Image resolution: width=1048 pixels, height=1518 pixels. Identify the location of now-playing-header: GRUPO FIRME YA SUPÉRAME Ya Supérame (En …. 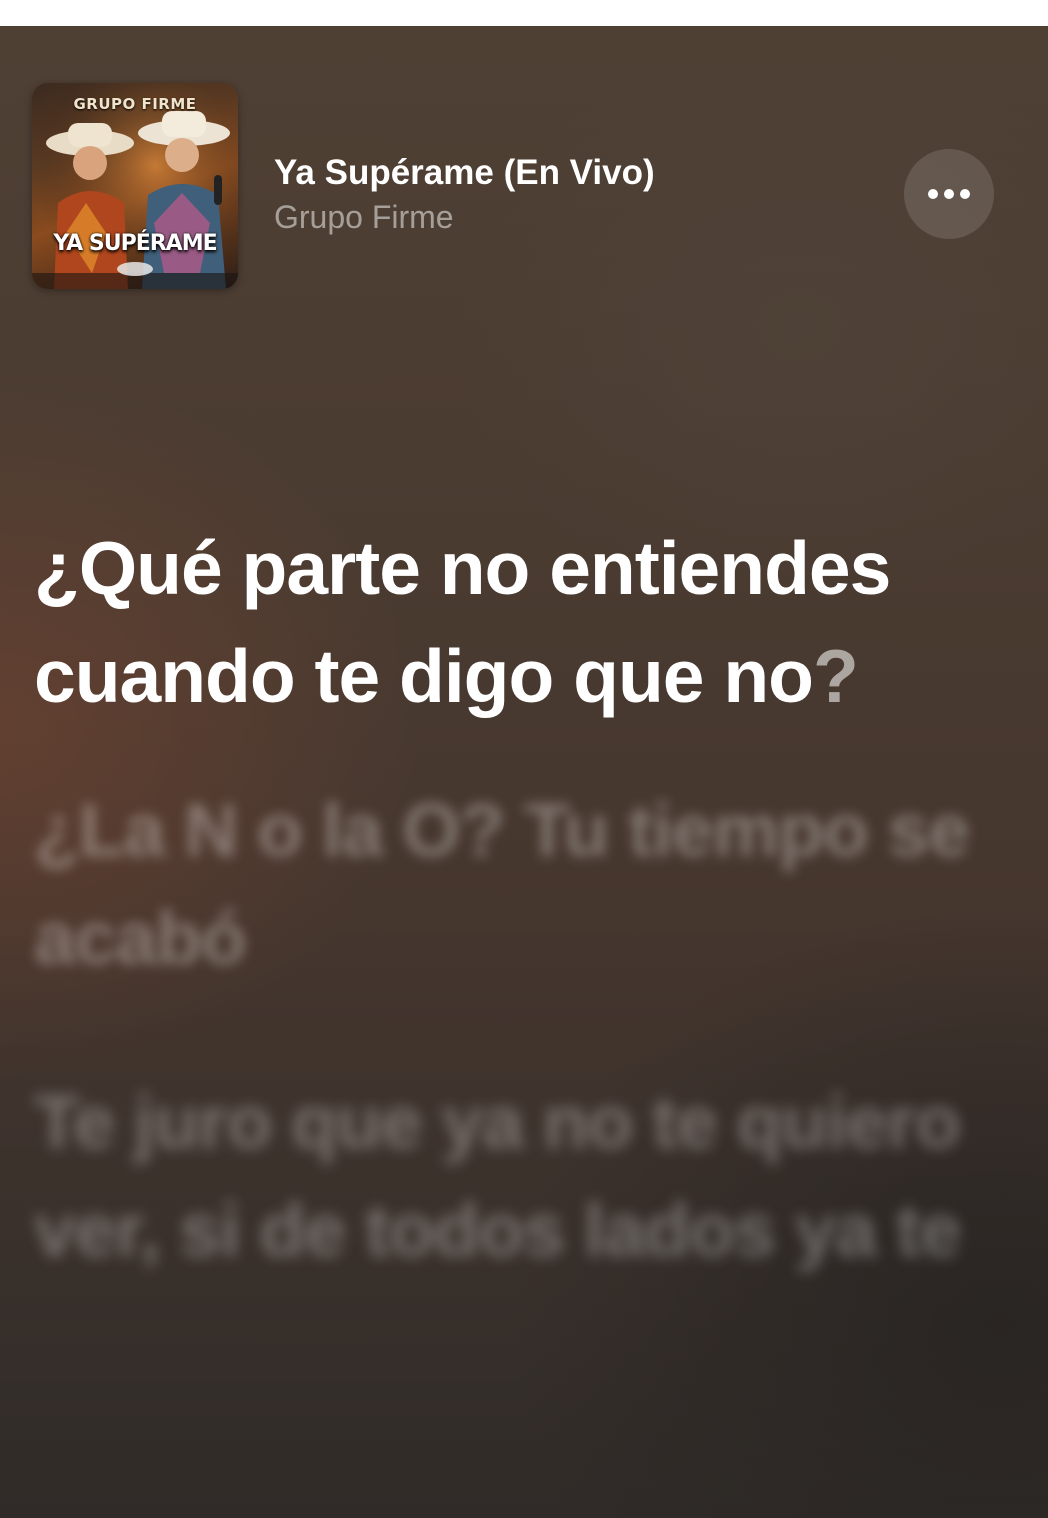
(522, 186).